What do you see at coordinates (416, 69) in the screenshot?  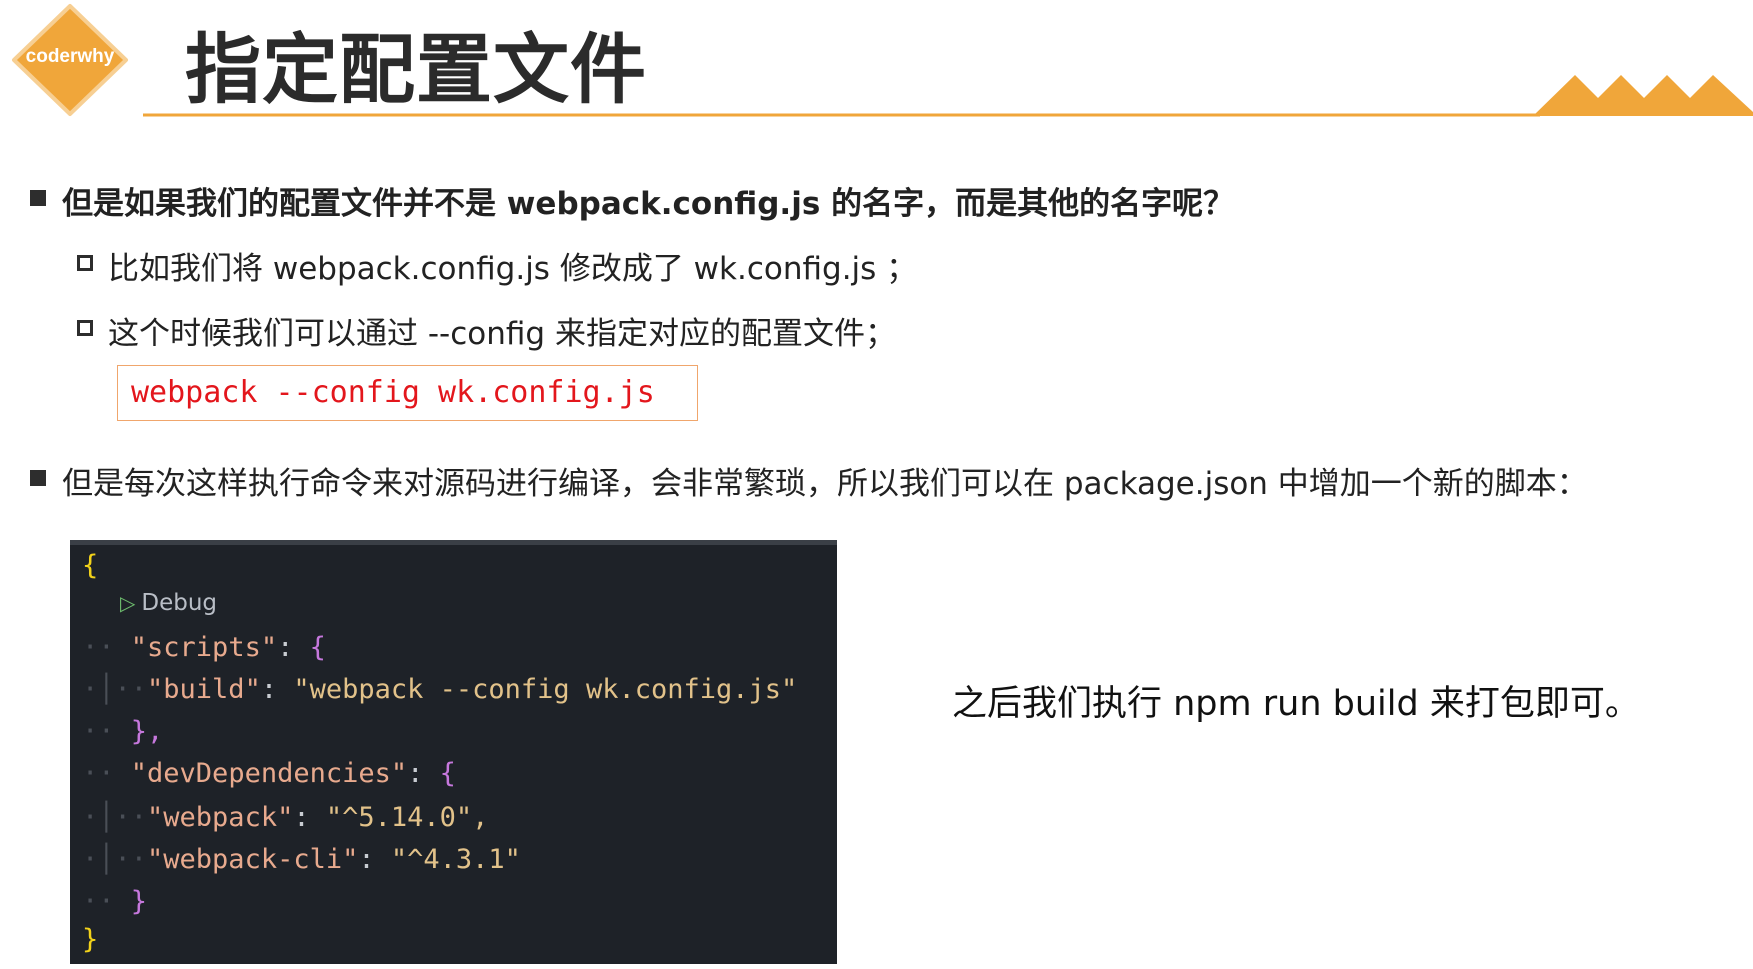 I see `page-title: 指定配置文件` at bounding box center [416, 69].